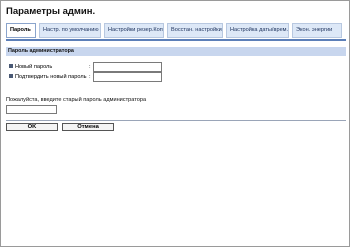 The image size is (350, 247). What do you see at coordinates (32, 127) in the screenshot?
I see `ok-button: OK` at bounding box center [32, 127].